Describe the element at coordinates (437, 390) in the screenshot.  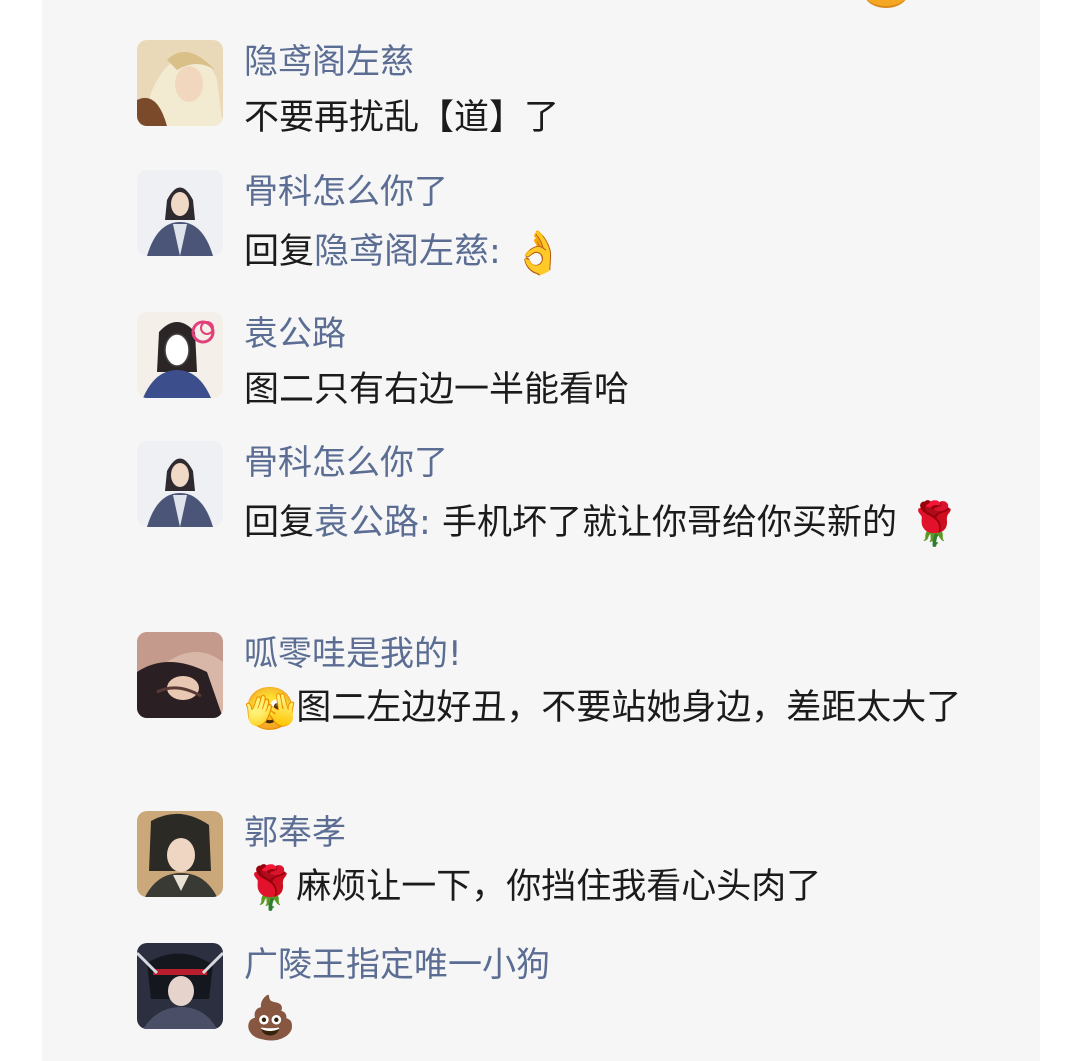
I see `comment-content: 图二只有右边一半能看哈` at that location.